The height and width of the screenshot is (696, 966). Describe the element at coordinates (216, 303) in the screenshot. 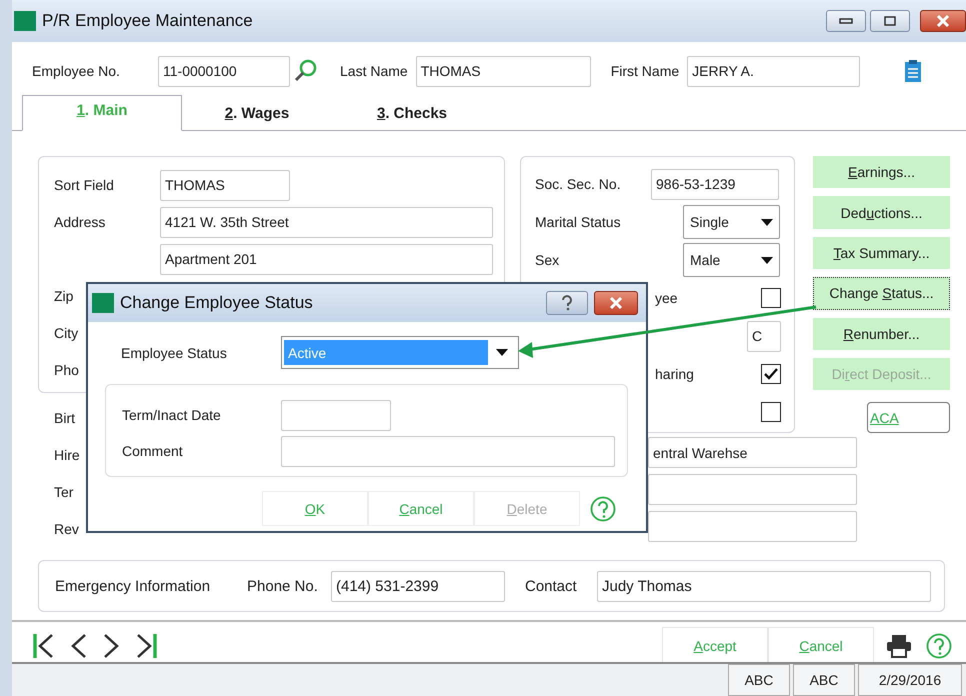

I see `dialog-title: Change Employee Status` at that location.